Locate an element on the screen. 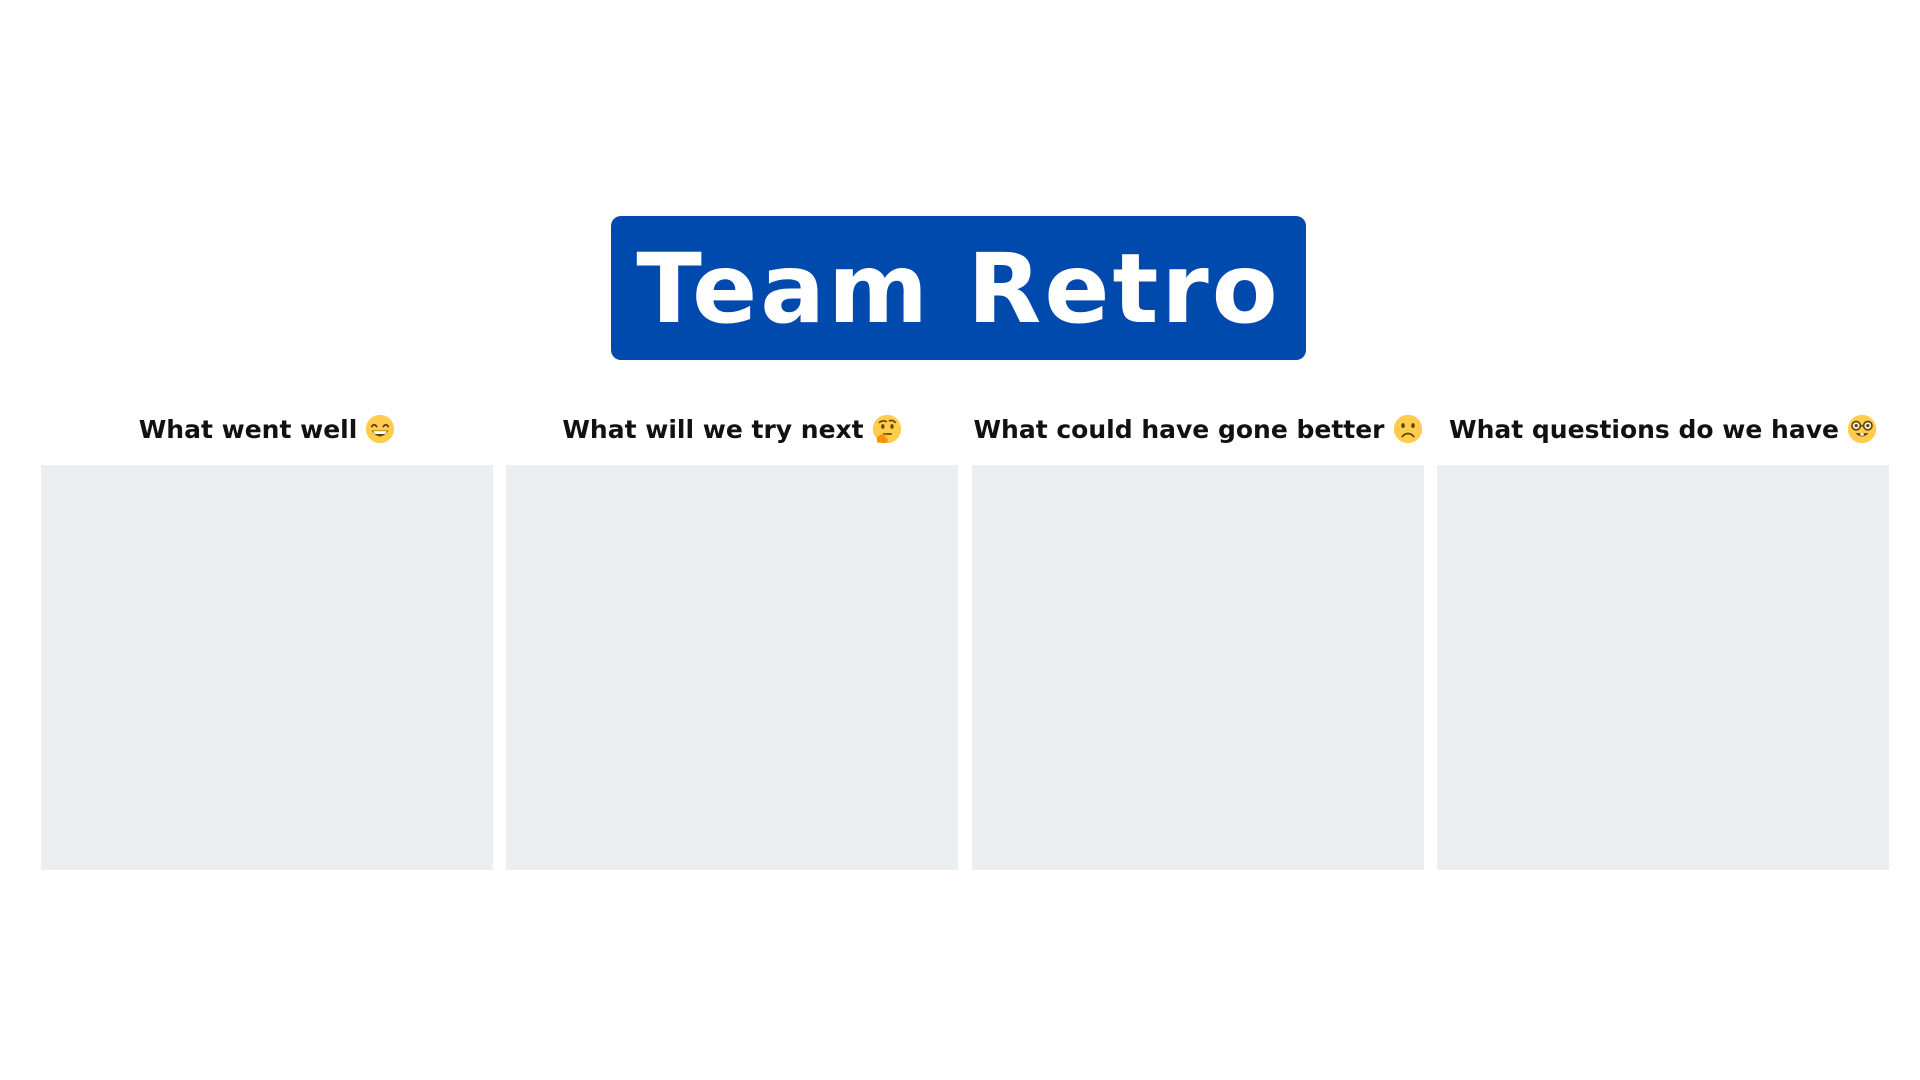 This screenshot has height=1080, width=1920. nerd-face-icon is located at coordinates (1862, 429).